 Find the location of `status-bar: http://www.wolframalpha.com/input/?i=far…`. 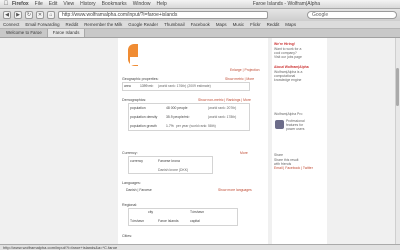

status-bar: http://www.wolframalpha.com/input/?i=far… is located at coordinates (200, 247).